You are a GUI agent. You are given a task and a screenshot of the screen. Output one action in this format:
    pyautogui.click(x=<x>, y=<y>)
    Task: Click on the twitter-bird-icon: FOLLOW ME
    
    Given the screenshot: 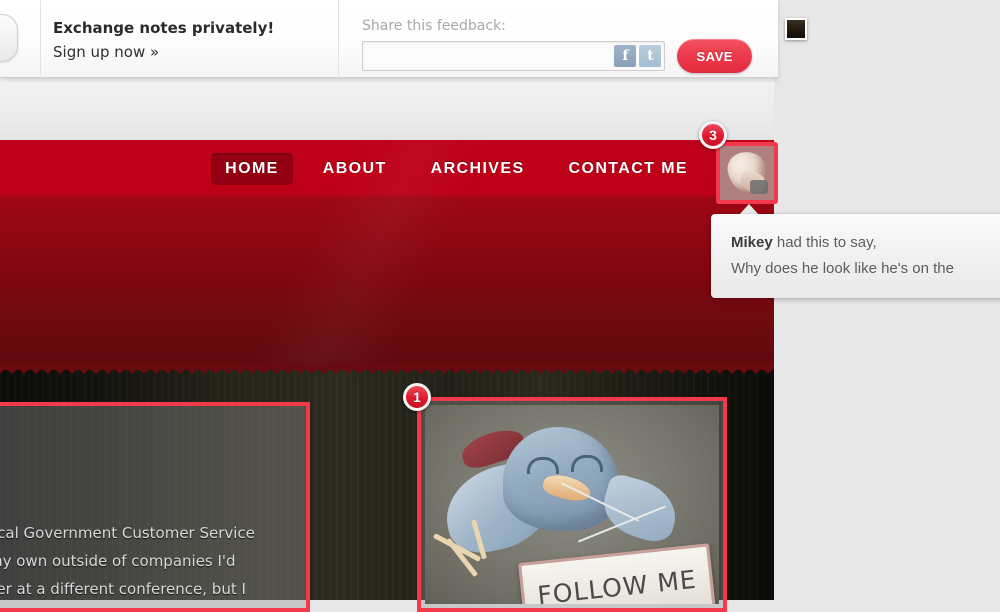 What is the action you would take?
    pyautogui.click(x=572, y=504)
    